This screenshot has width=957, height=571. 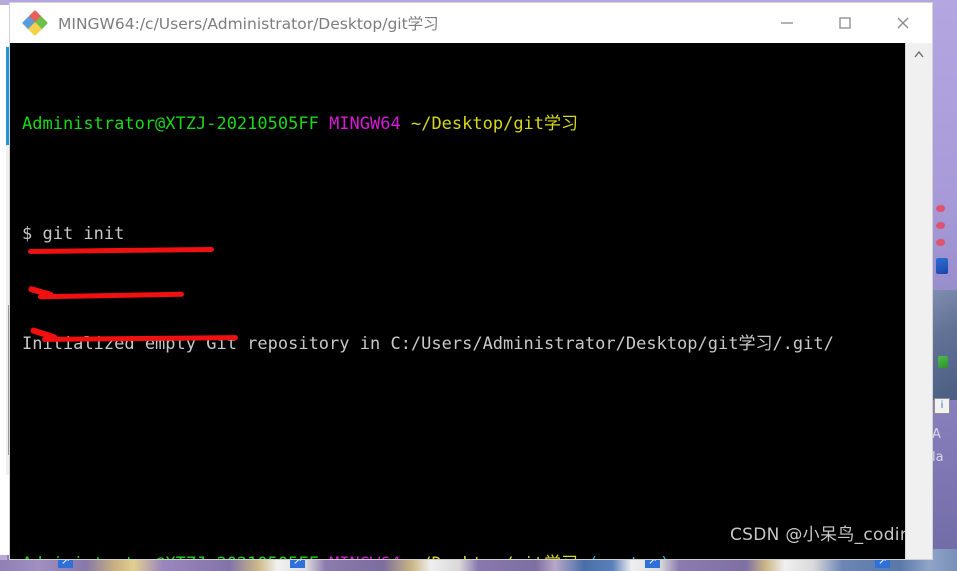 I want to click on desktop-photo-thumb, so click(x=943, y=345).